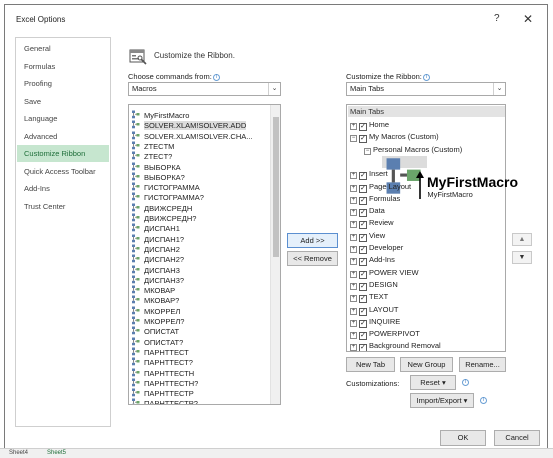 This screenshot has width=553, height=458. I want to click on sidebar-item-customize-ribbon: Customize Ribbon, so click(63, 153).